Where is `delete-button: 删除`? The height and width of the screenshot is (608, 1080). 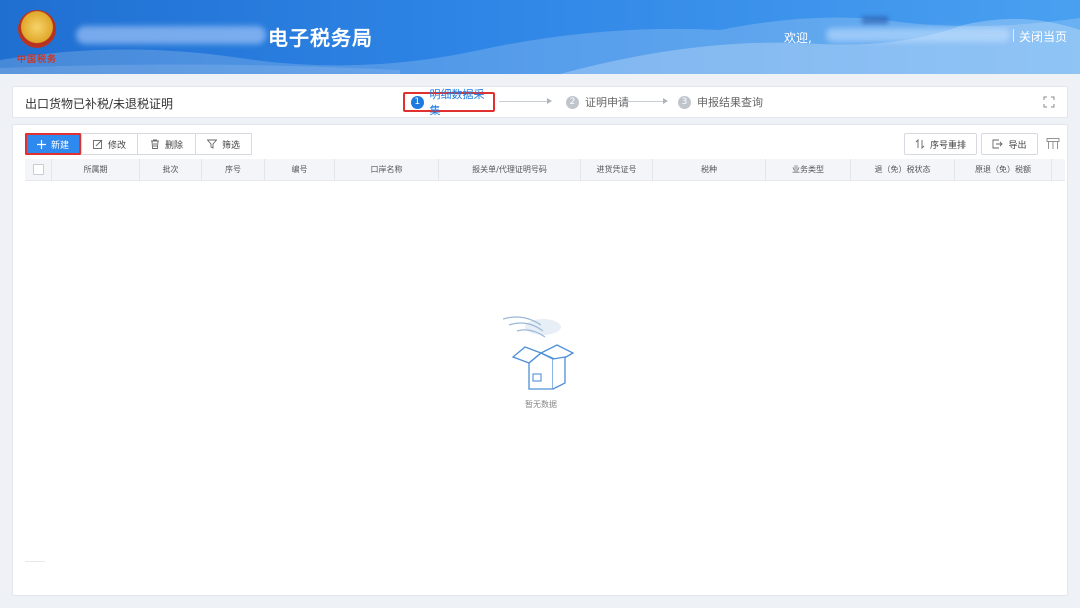 delete-button: 删除 is located at coordinates (166, 144).